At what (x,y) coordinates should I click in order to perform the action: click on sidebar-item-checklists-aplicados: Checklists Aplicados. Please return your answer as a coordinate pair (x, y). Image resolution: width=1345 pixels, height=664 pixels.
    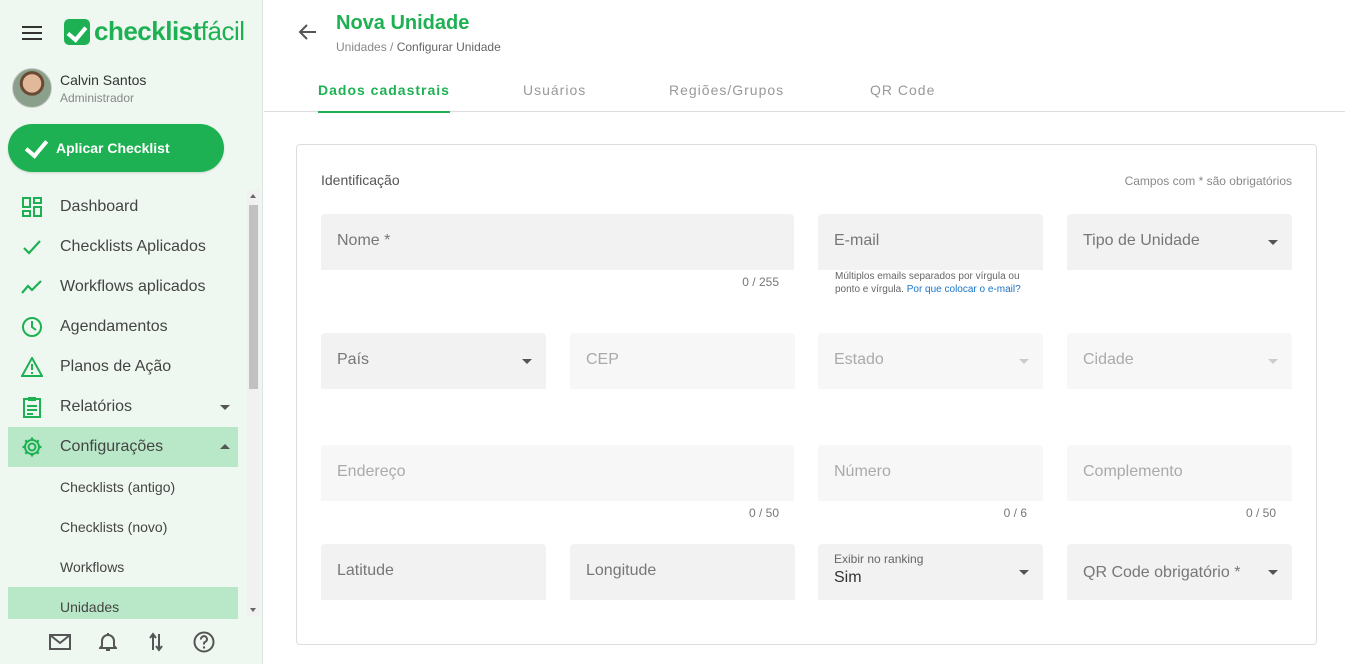
    Looking at the image, I should click on (123, 247).